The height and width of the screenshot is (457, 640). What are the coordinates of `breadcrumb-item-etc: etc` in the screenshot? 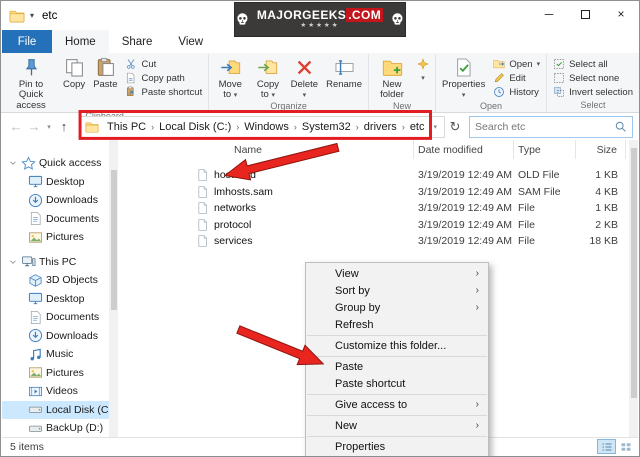 It's located at (417, 127).